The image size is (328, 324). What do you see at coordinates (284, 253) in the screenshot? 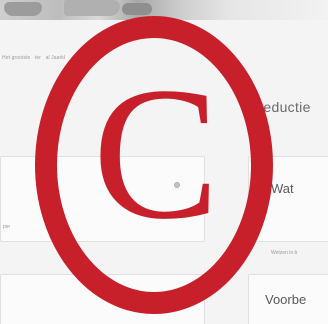
I see `card-subtitle: Wetzen in b` at bounding box center [284, 253].